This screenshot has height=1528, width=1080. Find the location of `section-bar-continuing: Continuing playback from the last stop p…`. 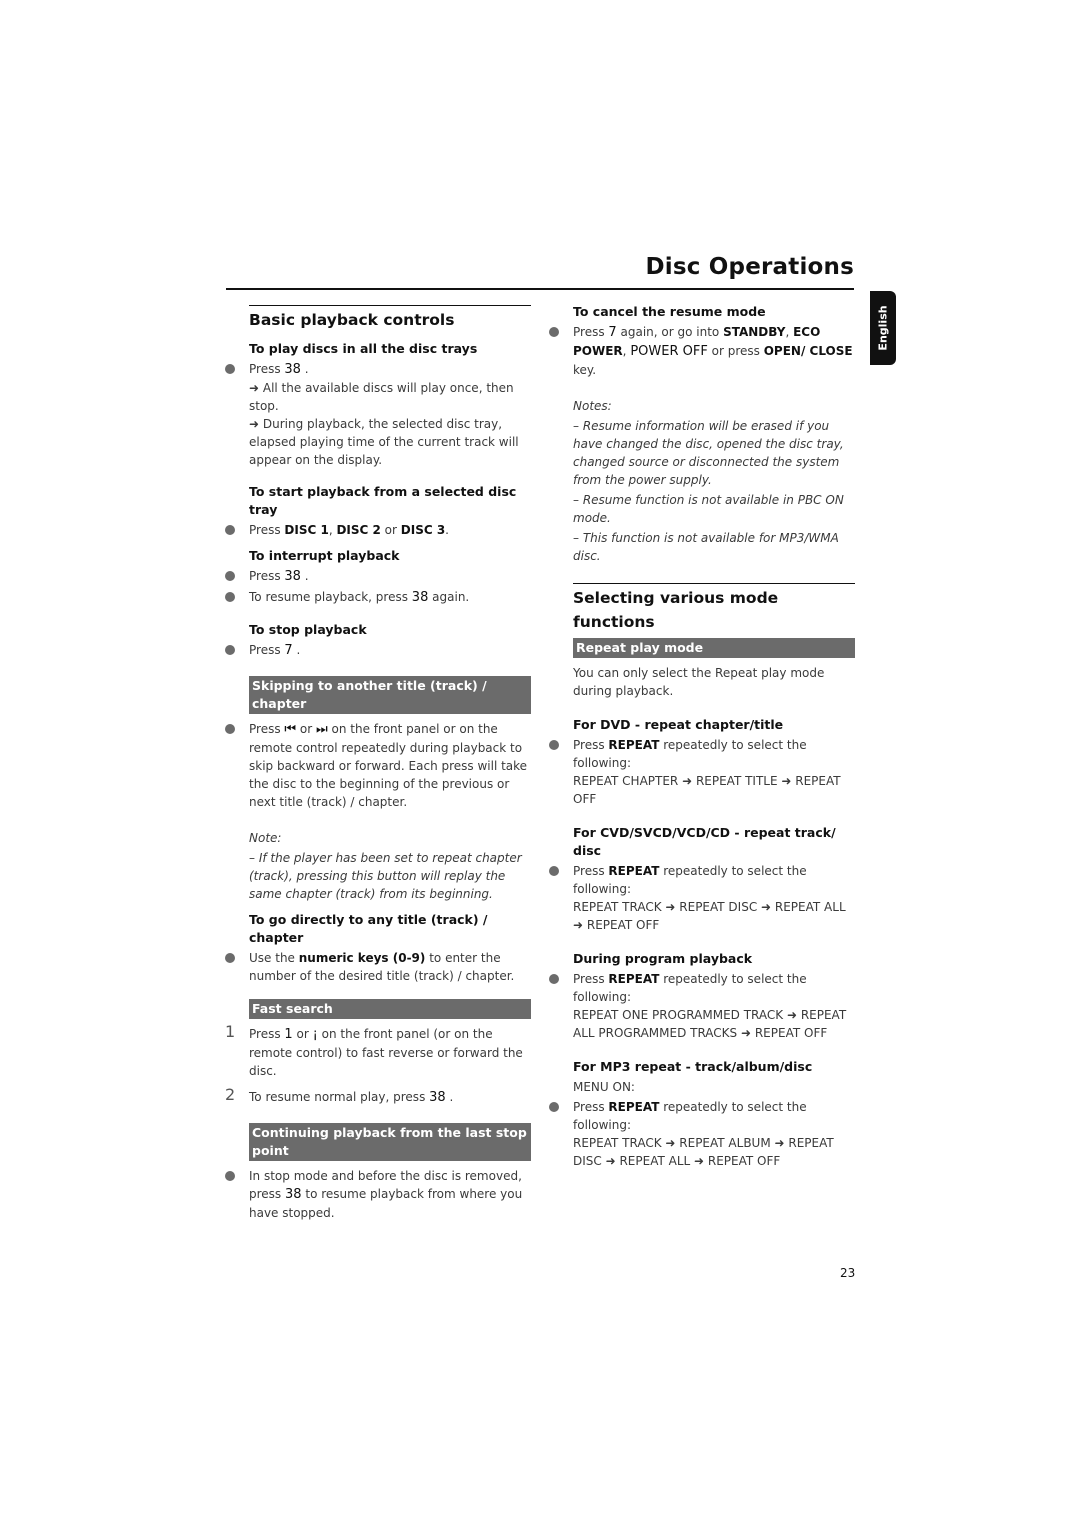

section-bar-continuing: Continuing playback from the last stop p… is located at coordinates (390, 1142).